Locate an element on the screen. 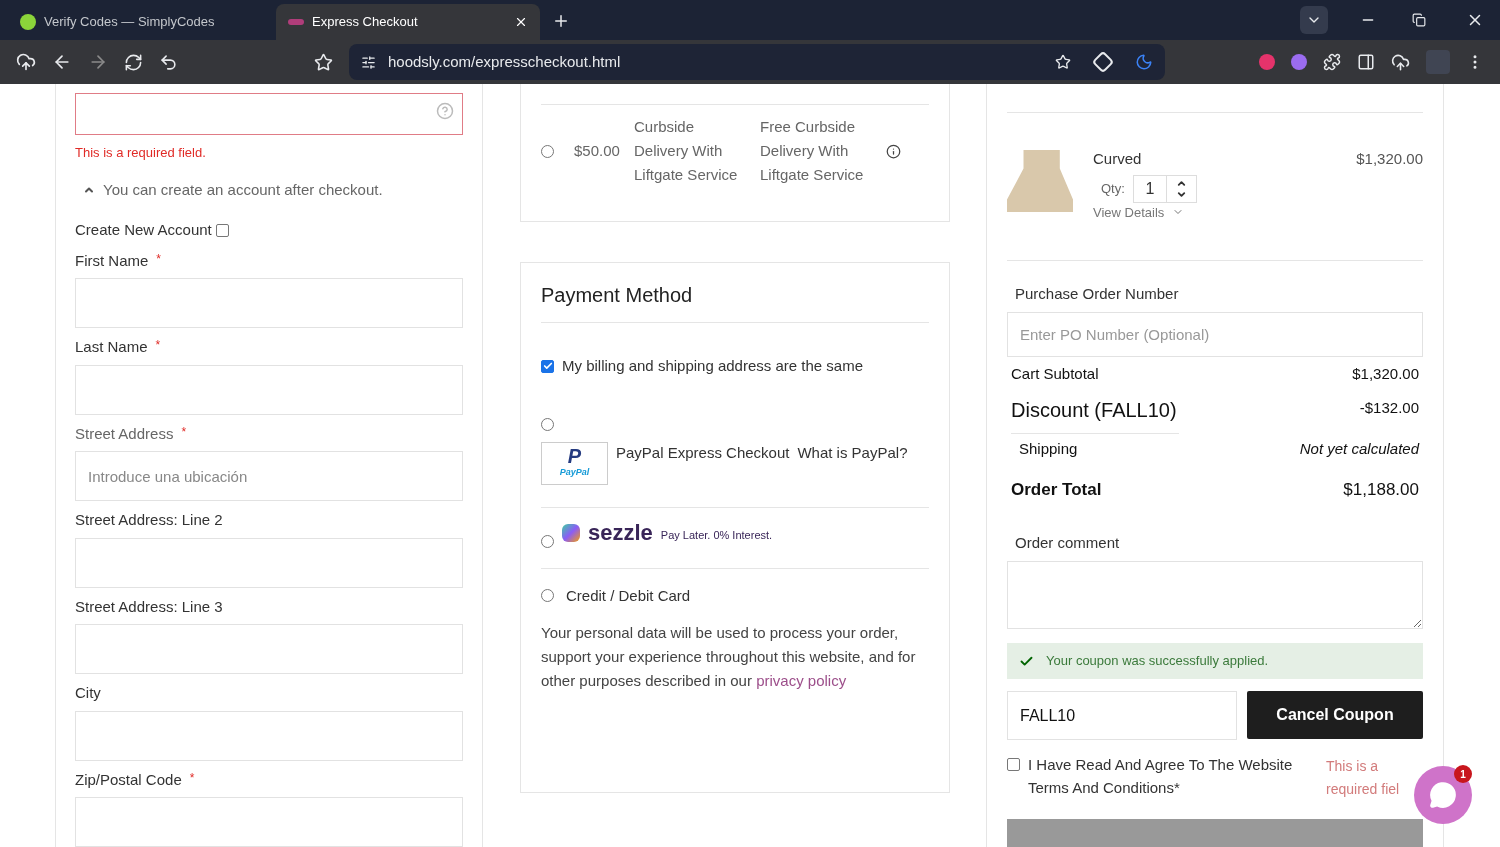 This screenshot has width=1500, height=847. coupon-field: FALL10 is located at coordinates (1122, 716).